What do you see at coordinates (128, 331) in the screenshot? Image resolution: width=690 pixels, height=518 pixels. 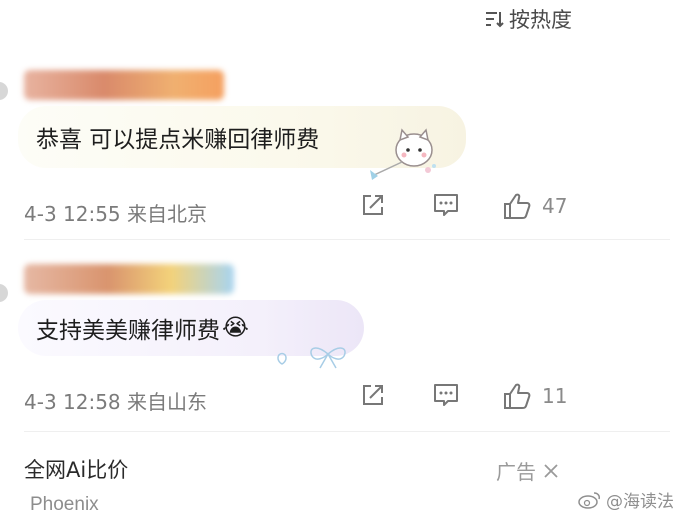 I see `comment-text: 支持美美赚律师费` at bounding box center [128, 331].